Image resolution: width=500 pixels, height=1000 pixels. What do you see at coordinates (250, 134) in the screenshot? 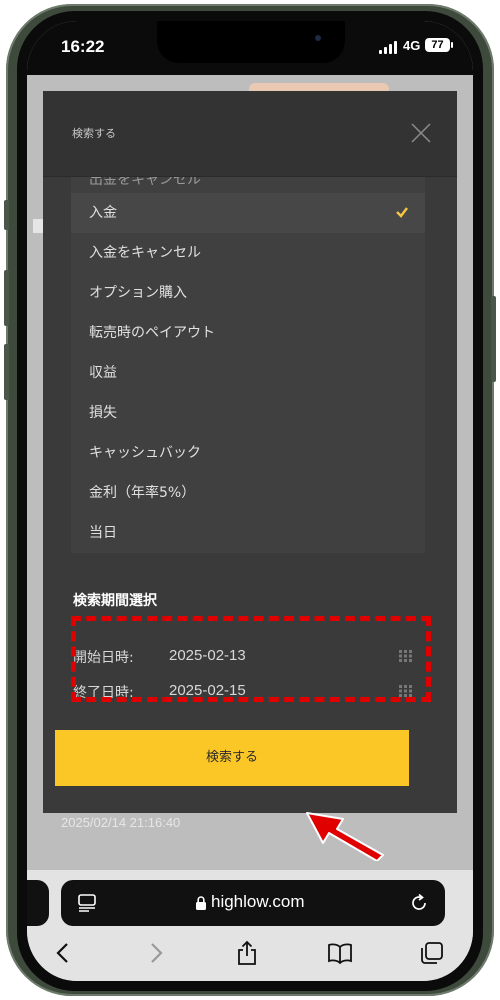
I see `modal-header: 検索する` at bounding box center [250, 134].